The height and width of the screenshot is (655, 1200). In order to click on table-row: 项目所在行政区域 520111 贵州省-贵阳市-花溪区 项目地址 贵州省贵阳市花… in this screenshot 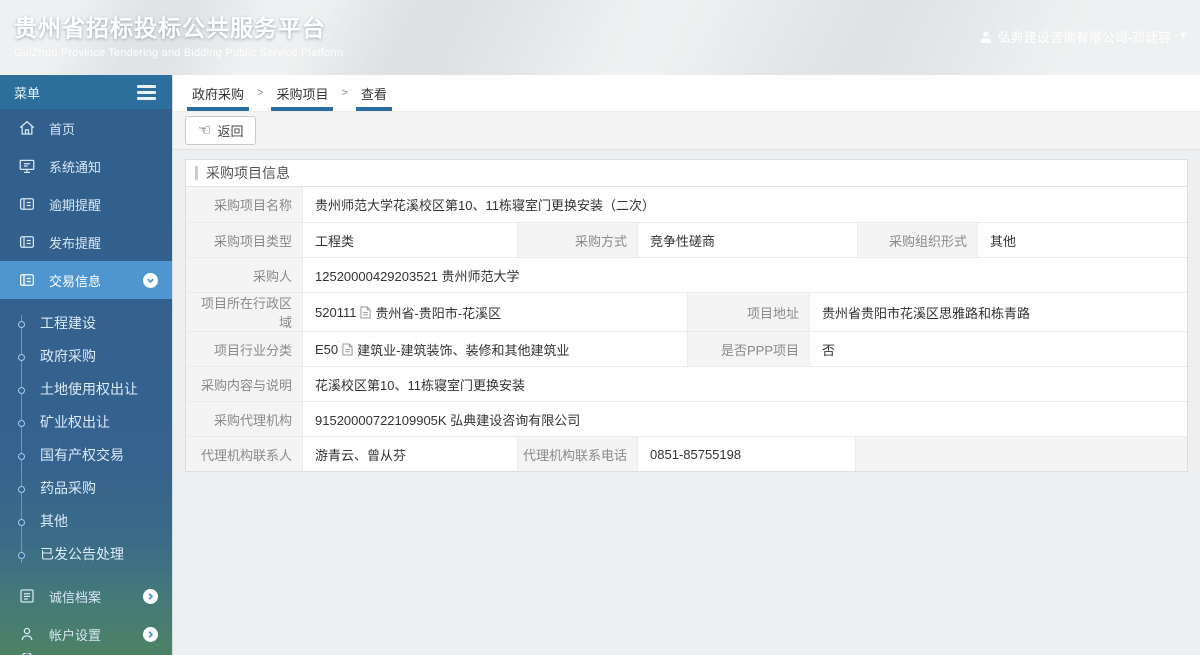, I will do `click(686, 311)`.